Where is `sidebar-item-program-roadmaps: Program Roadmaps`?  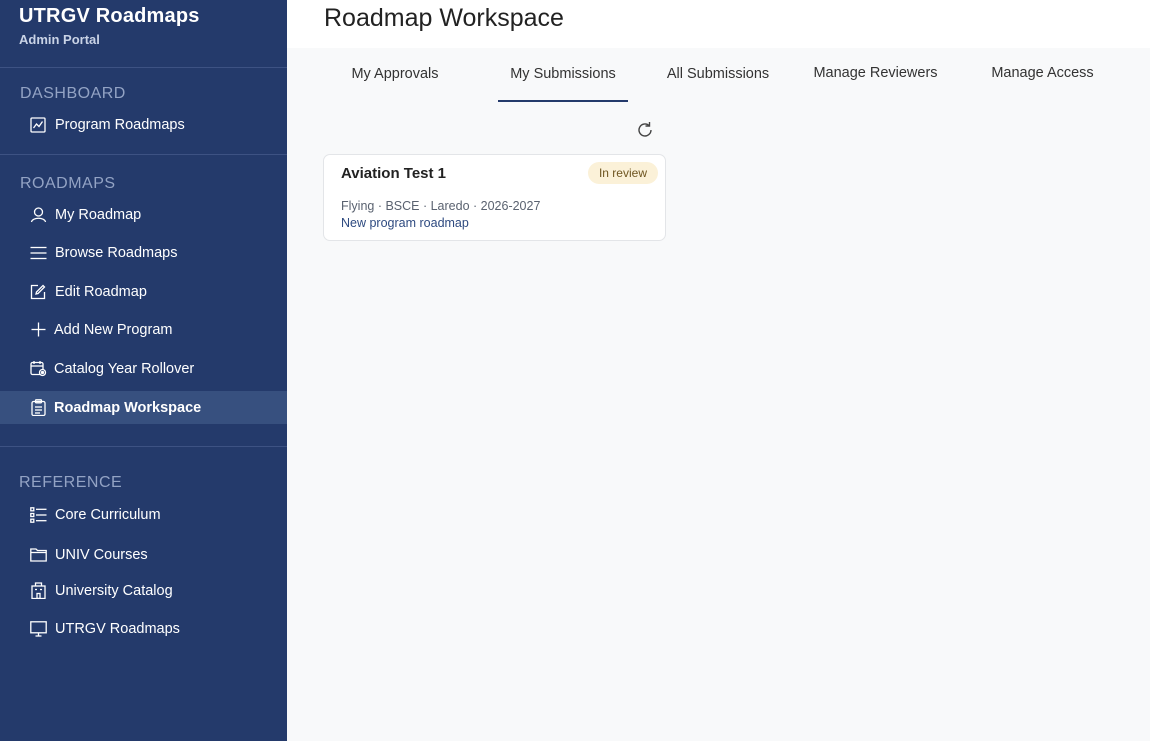
sidebar-item-program-roadmaps: Program Roadmaps is located at coordinates (143, 124).